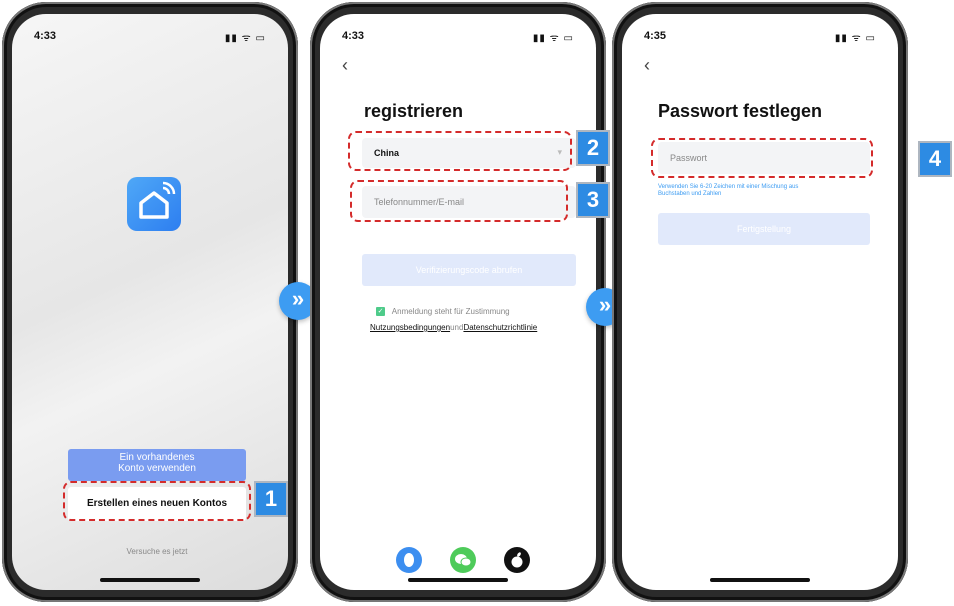  Describe the element at coordinates (760, 37) in the screenshot. I see `status-bar: 4:35 ▮▮ ᯤ ▭` at that location.